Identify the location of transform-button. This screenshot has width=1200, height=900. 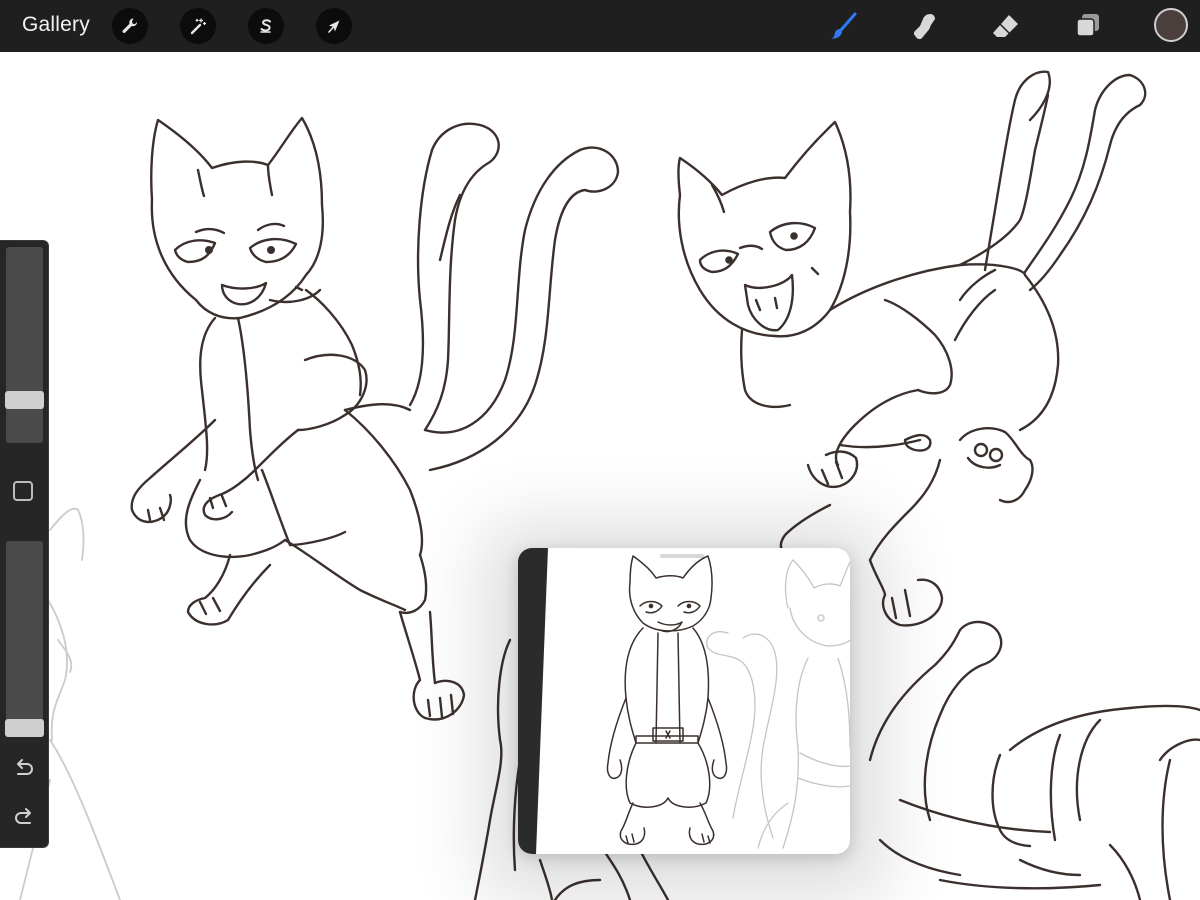
(334, 26).